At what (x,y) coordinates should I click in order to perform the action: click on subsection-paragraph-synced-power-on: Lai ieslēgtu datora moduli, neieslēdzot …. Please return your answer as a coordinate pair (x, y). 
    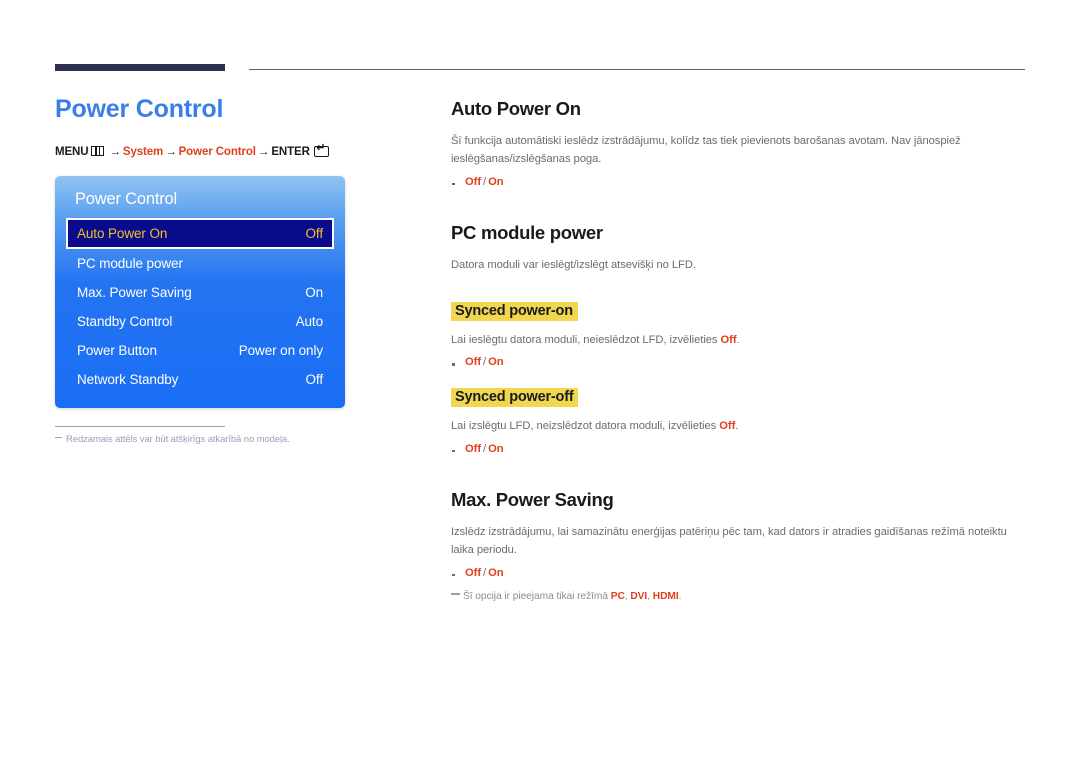
    Looking at the image, I should click on (740, 341).